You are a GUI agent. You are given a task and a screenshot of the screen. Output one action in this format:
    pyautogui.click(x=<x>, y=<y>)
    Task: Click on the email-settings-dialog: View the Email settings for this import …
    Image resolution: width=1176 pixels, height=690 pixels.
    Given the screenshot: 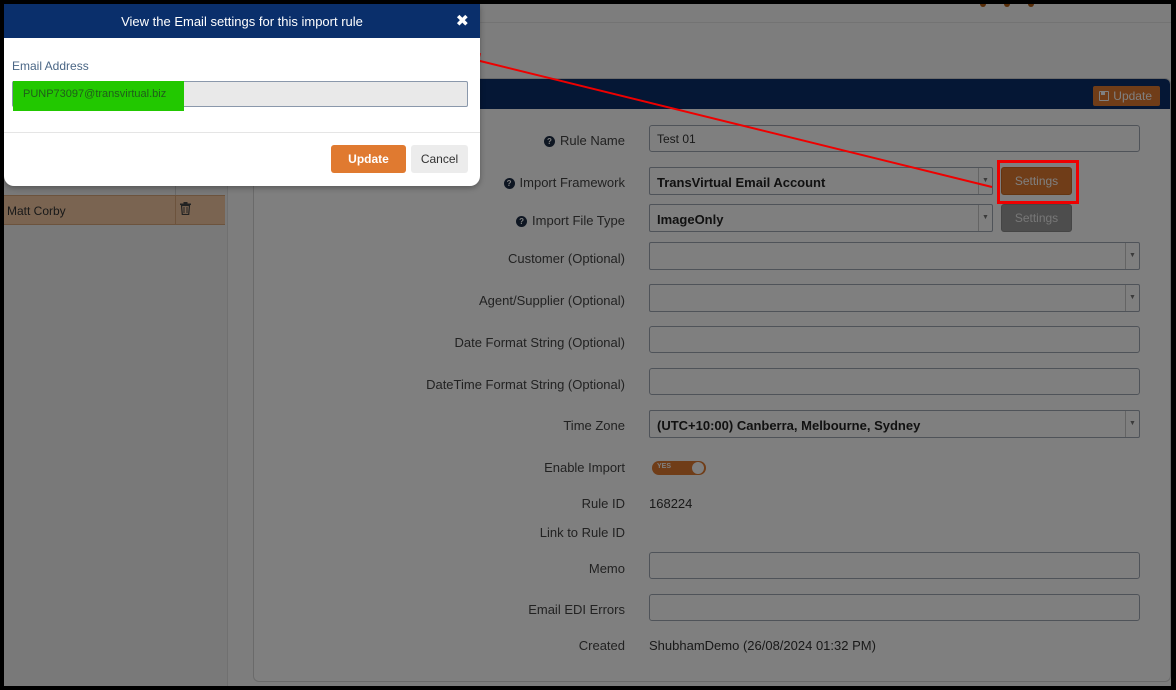 What is the action you would take?
    pyautogui.click(x=242, y=95)
    